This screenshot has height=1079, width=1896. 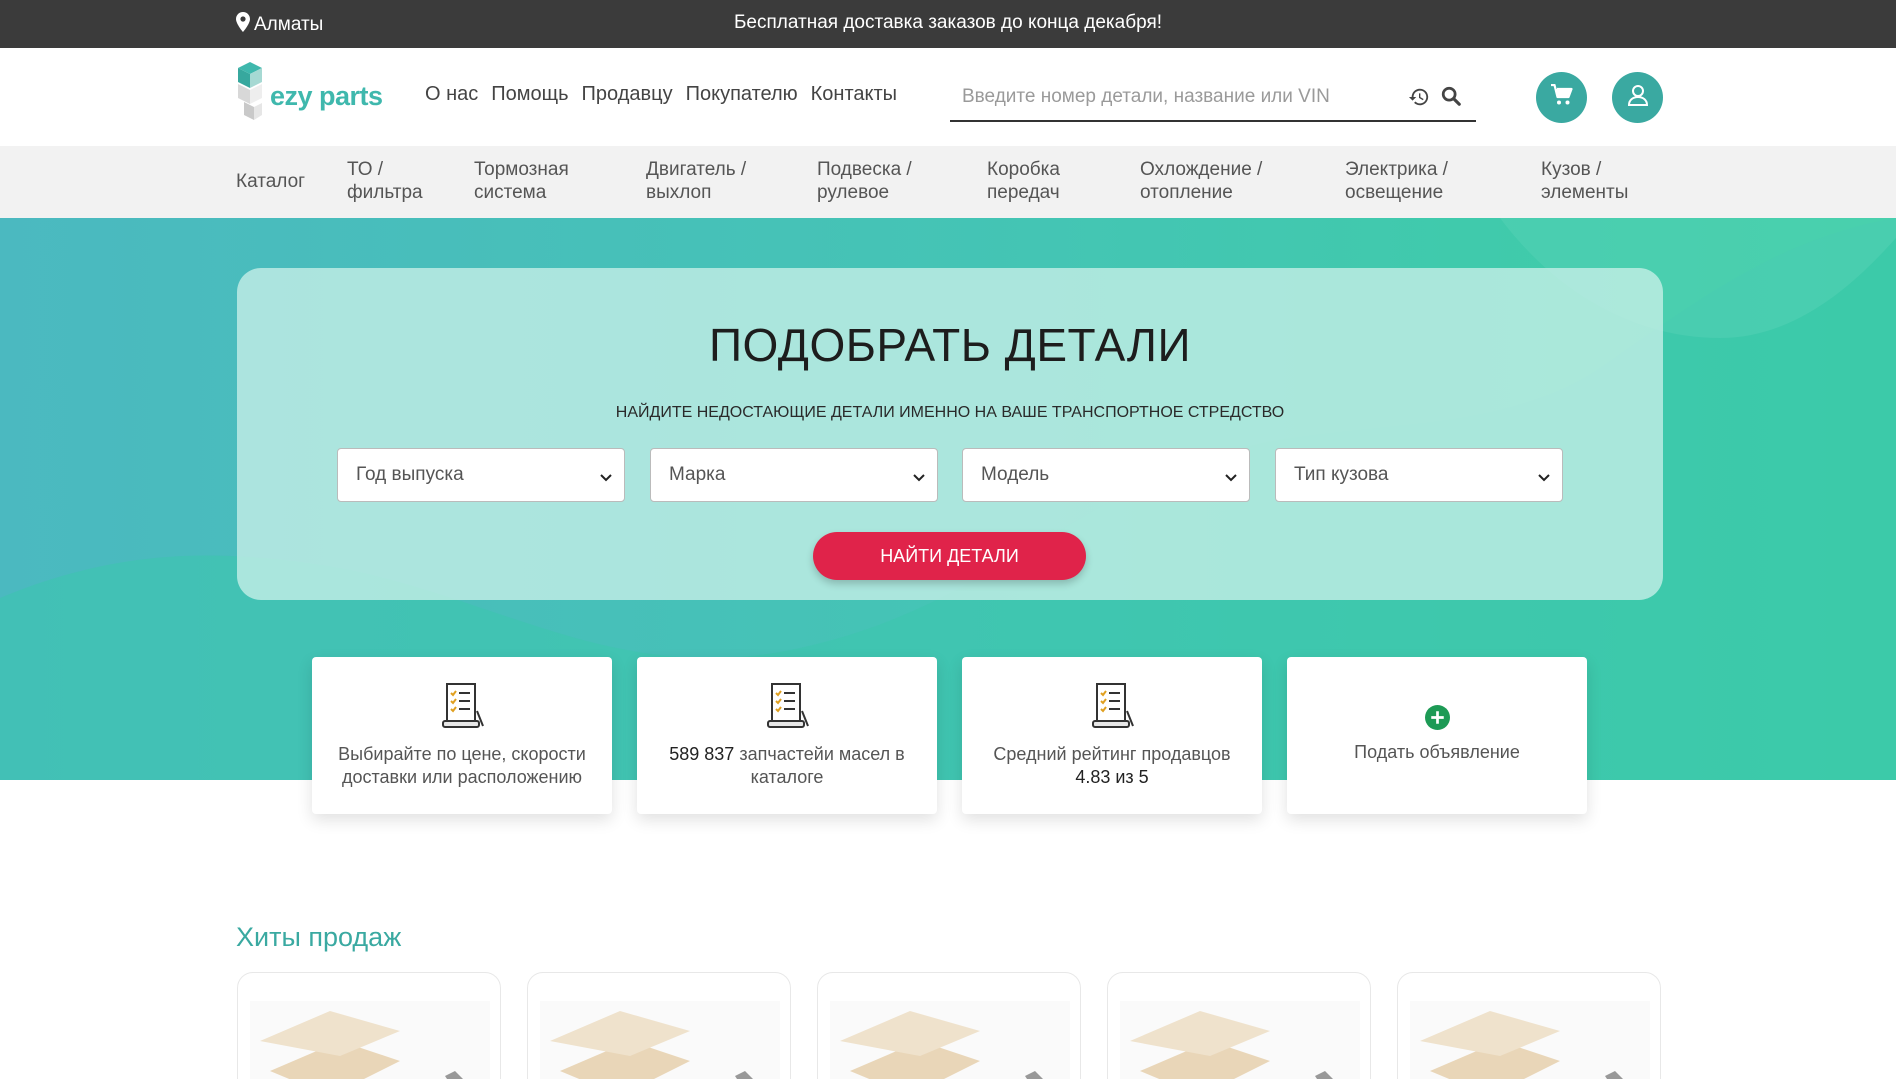 What do you see at coordinates (1419, 475) in the screenshot?
I see `body-type-select: Тип кузова` at bounding box center [1419, 475].